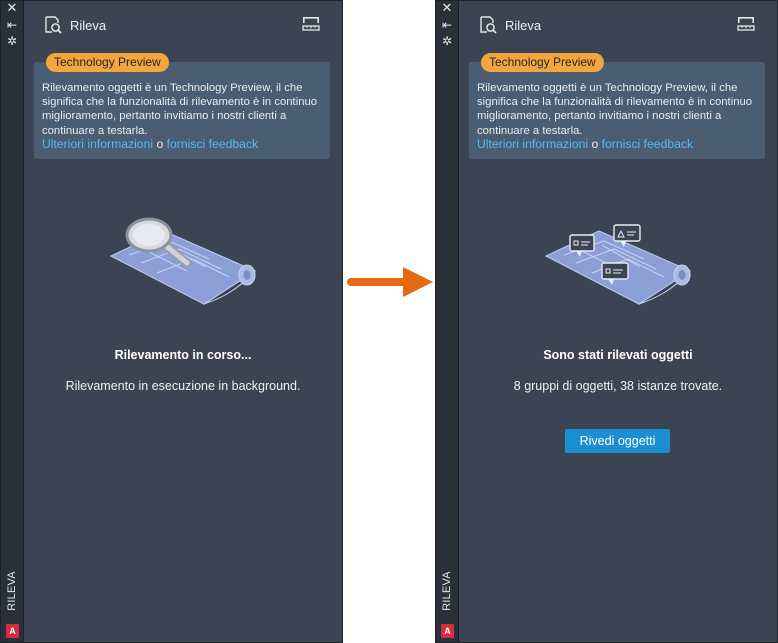  Describe the element at coordinates (618, 355) in the screenshot. I see `status-title: Sono stati rilevati oggetti` at that location.